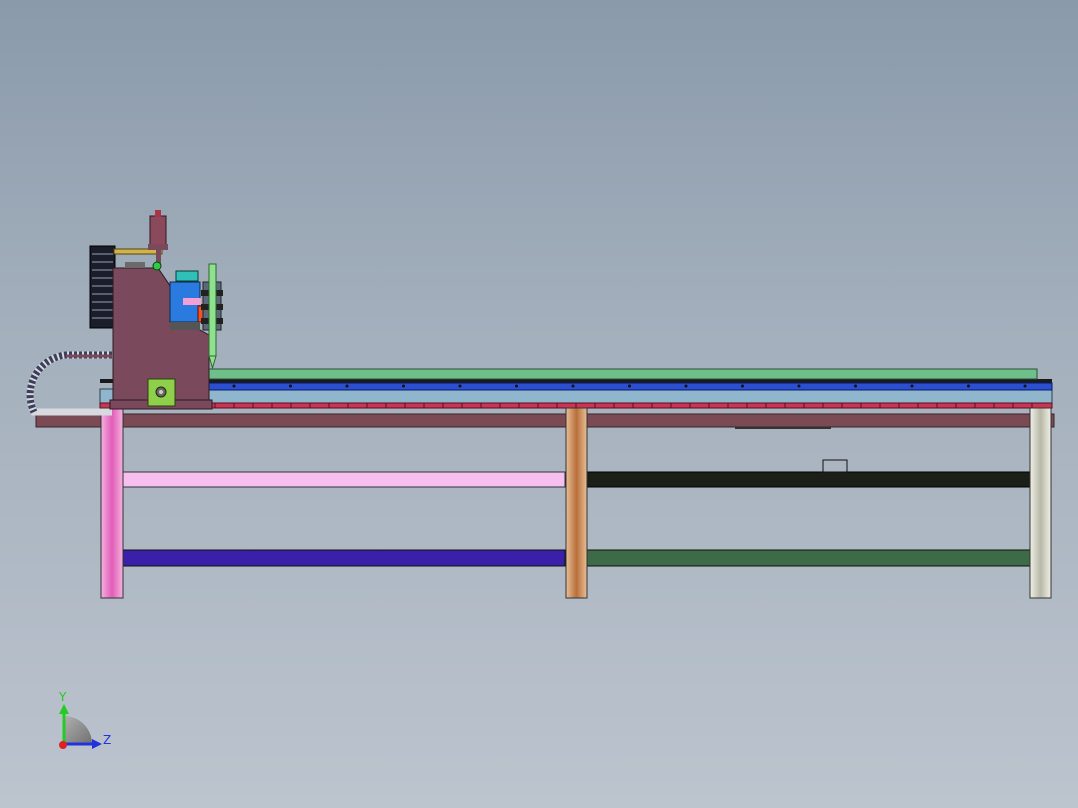 This screenshot has width=1078, height=808. I want to click on beam-pink, so click(344, 479).